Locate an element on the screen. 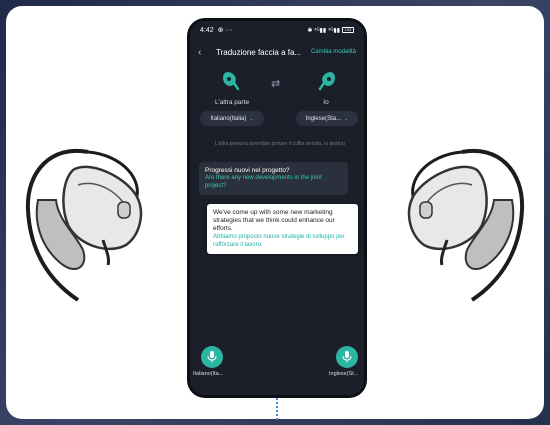 The width and height of the screenshot is (550, 425). microphone-button-right is located at coordinates (347, 357).